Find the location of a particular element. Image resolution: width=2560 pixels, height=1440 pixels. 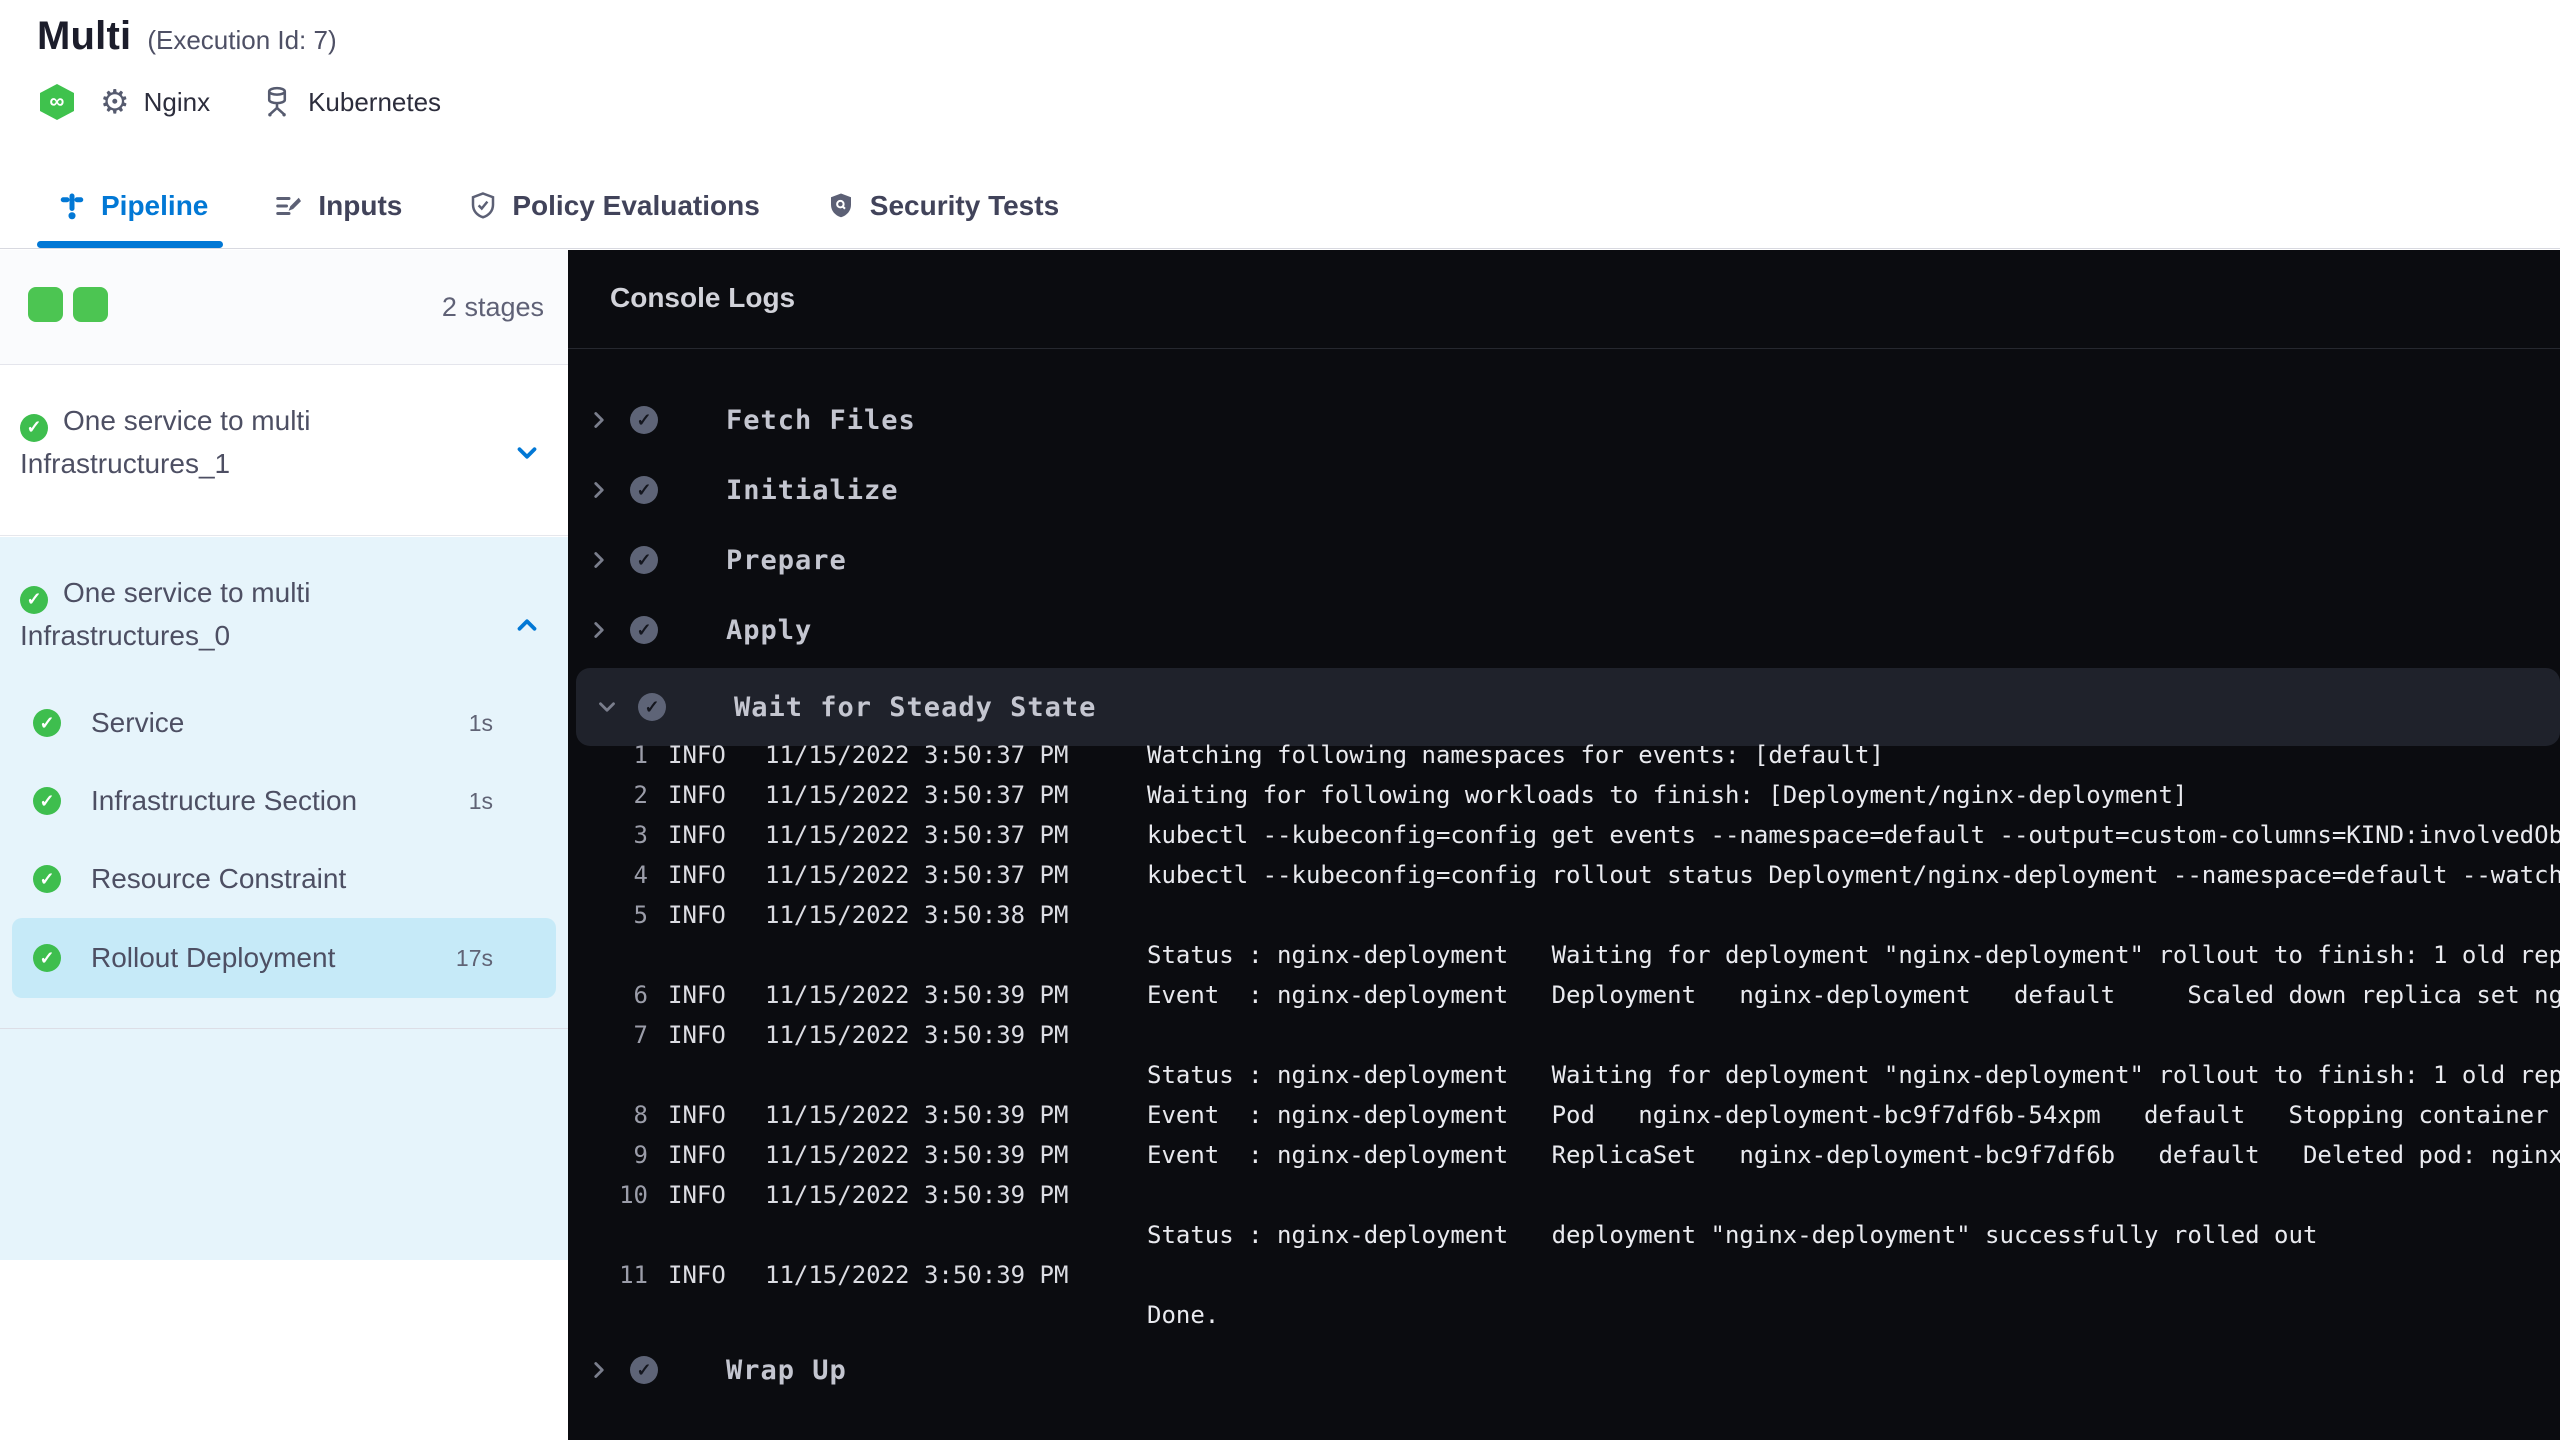

log-line: 10 INFO 11/15/2022 3:50:39 PM is located at coordinates (844, 1195).